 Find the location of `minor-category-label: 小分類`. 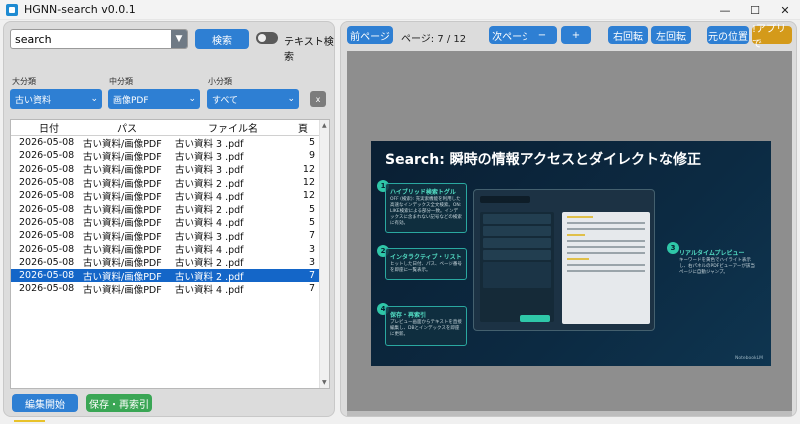

minor-category-label: 小分類 is located at coordinates (220, 81).